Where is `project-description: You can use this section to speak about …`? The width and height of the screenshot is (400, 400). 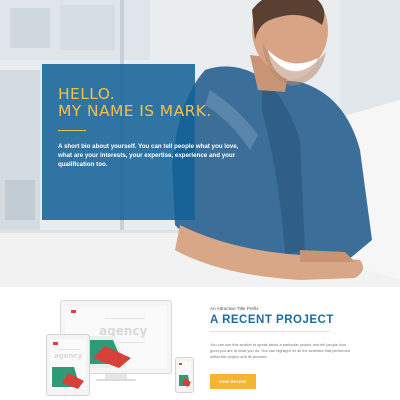 project-description: You can use this section to speak about … is located at coordinates (280, 350).